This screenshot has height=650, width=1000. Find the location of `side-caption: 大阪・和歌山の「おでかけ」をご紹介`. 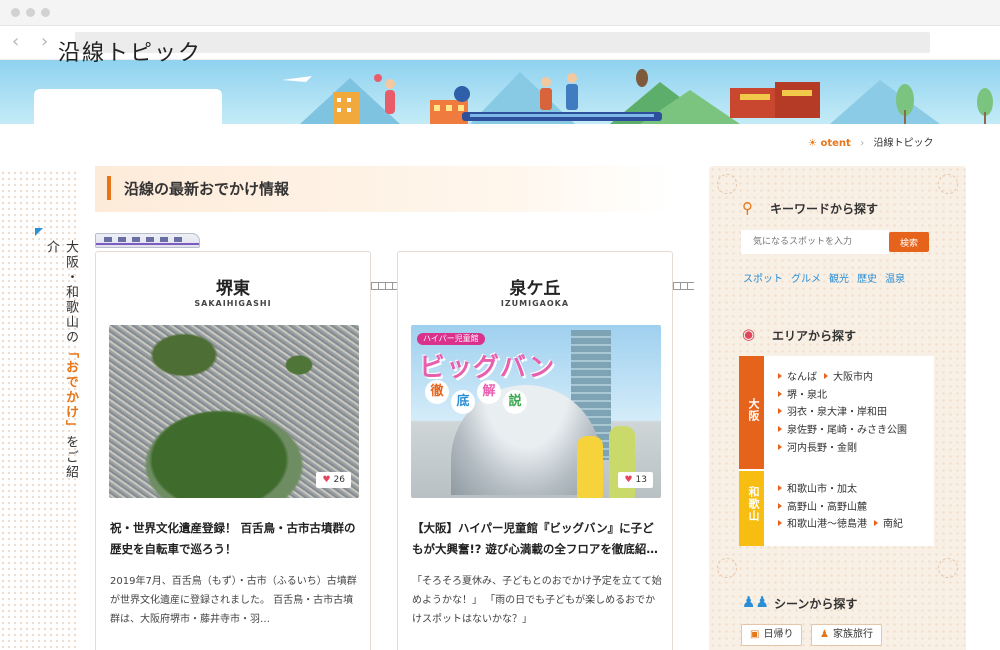

side-caption: 大阪・和歌山の「おでかけ」をご紹介 is located at coordinates (61, 360).